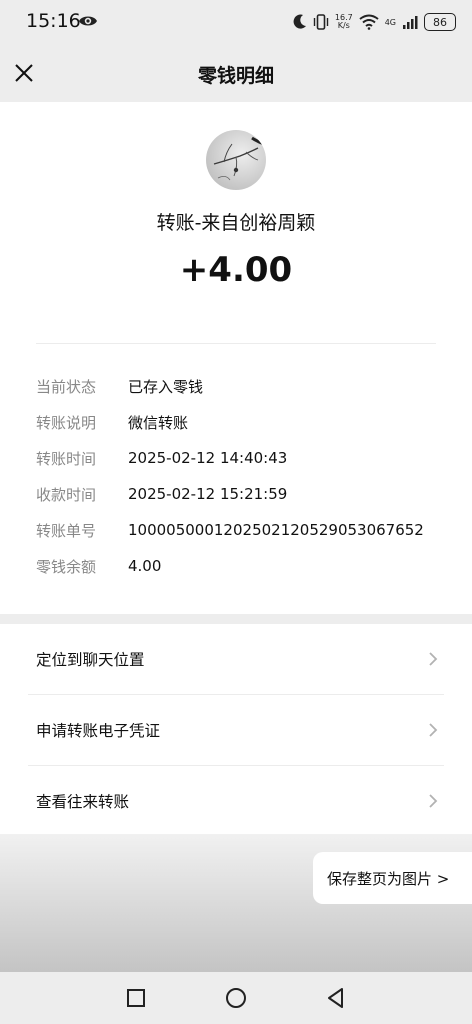 The width and height of the screenshot is (472, 1024). I want to click on transfer-amount: +4.00, so click(236, 270).